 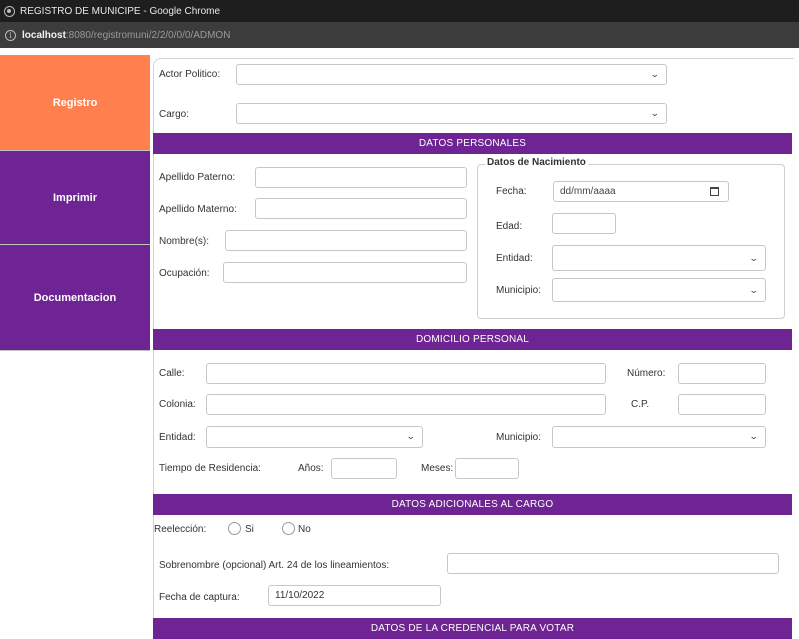 What do you see at coordinates (364, 468) in the screenshot?
I see `anios-input` at bounding box center [364, 468].